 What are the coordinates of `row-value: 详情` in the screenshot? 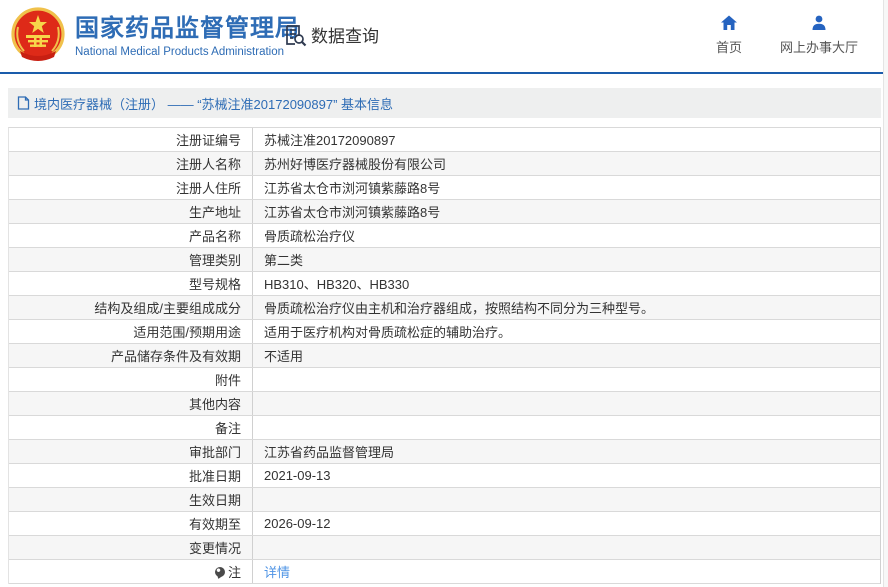 It's located at (566, 571).